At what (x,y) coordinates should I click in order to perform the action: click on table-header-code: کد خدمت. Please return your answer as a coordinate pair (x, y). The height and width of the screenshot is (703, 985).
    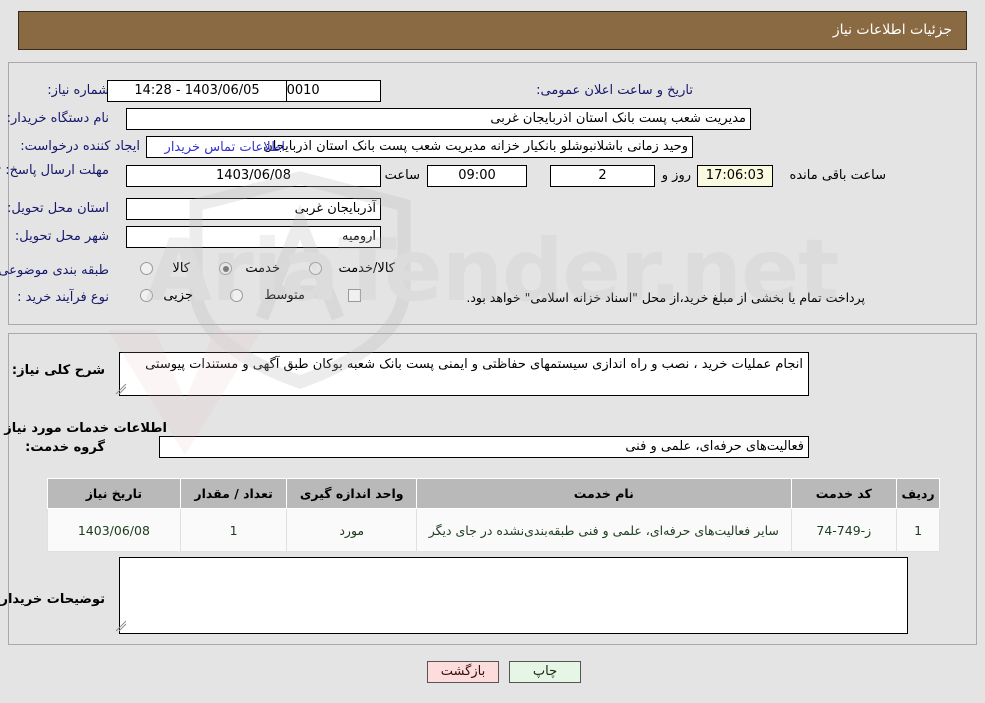
    Looking at the image, I should click on (844, 493).